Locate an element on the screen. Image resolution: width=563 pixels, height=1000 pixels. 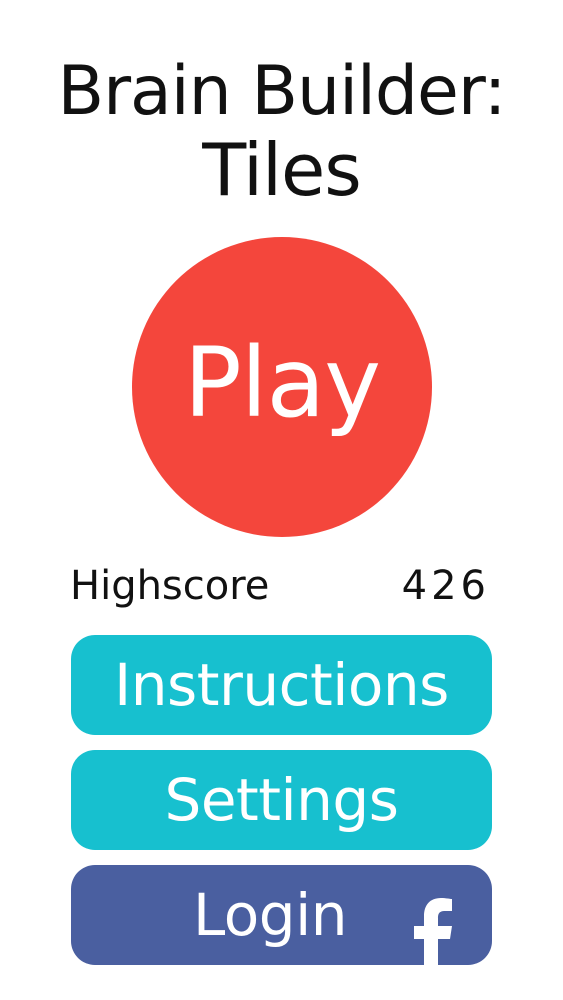
app-title: Brain Builder: is located at coordinates (281, 91).